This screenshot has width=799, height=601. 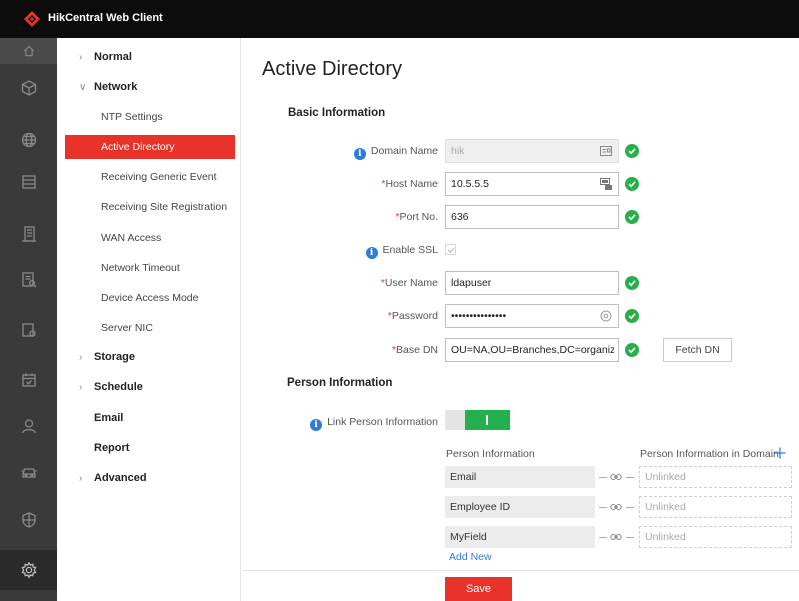 I want to click on gear-icon, so click(x=28, y=570).